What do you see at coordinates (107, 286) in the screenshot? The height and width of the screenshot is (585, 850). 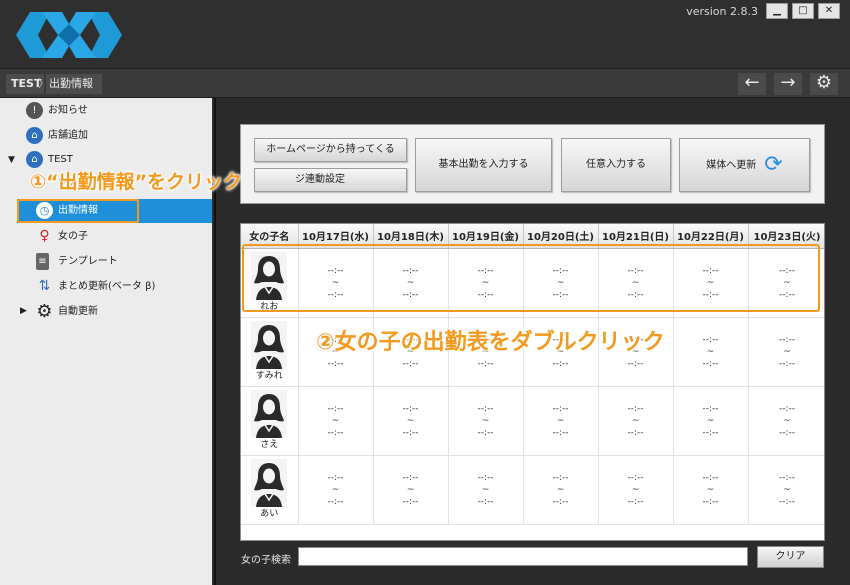 I see `sidebar-item-label: まとめ更新(ベータ β)` at bounding box center [107, 286].